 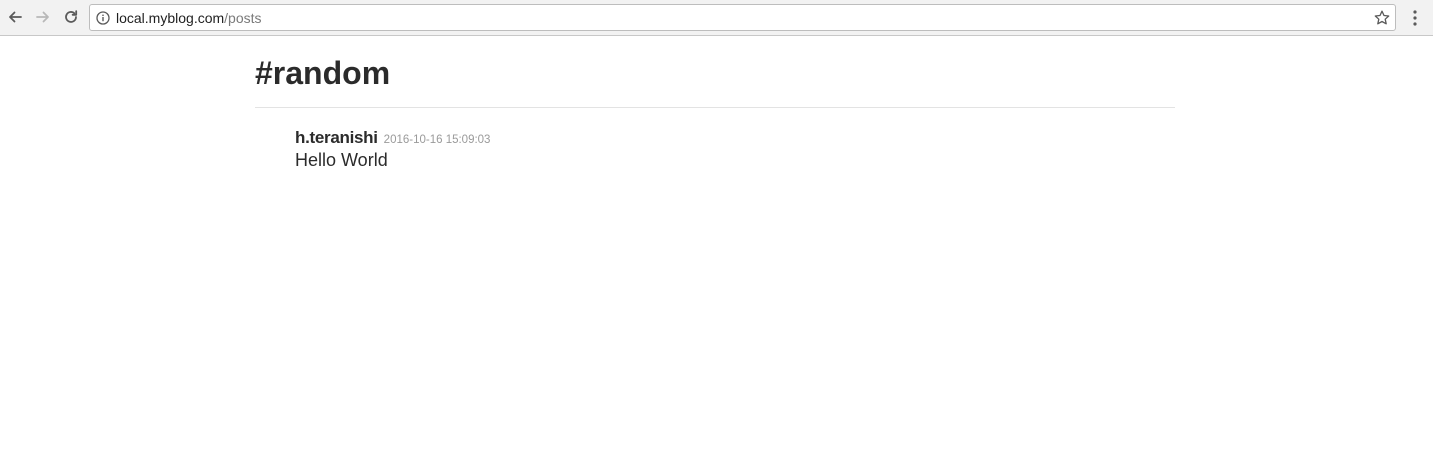 I want to click on reload-button, so click(x=71, y=17).